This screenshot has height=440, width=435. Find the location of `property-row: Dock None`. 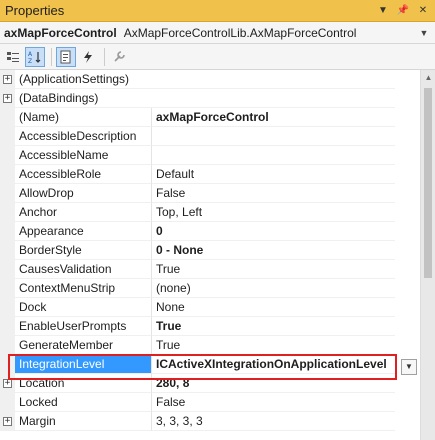

property-row: Dock None is located at coordinates (217, 307).